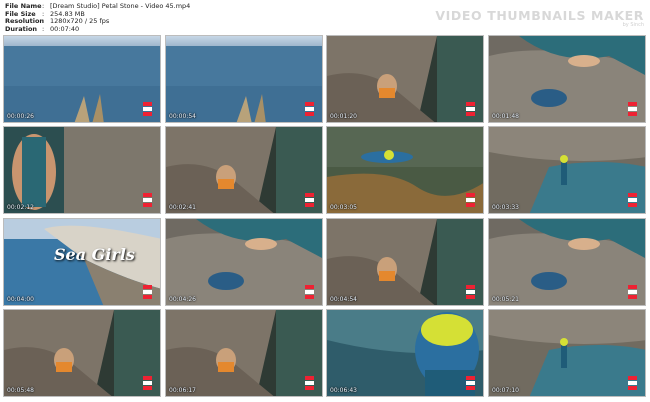 Image resolution: width=650 pixels, height=402 pixels. I want to click on thumbnail: 00:01:48, so click(567, 79).